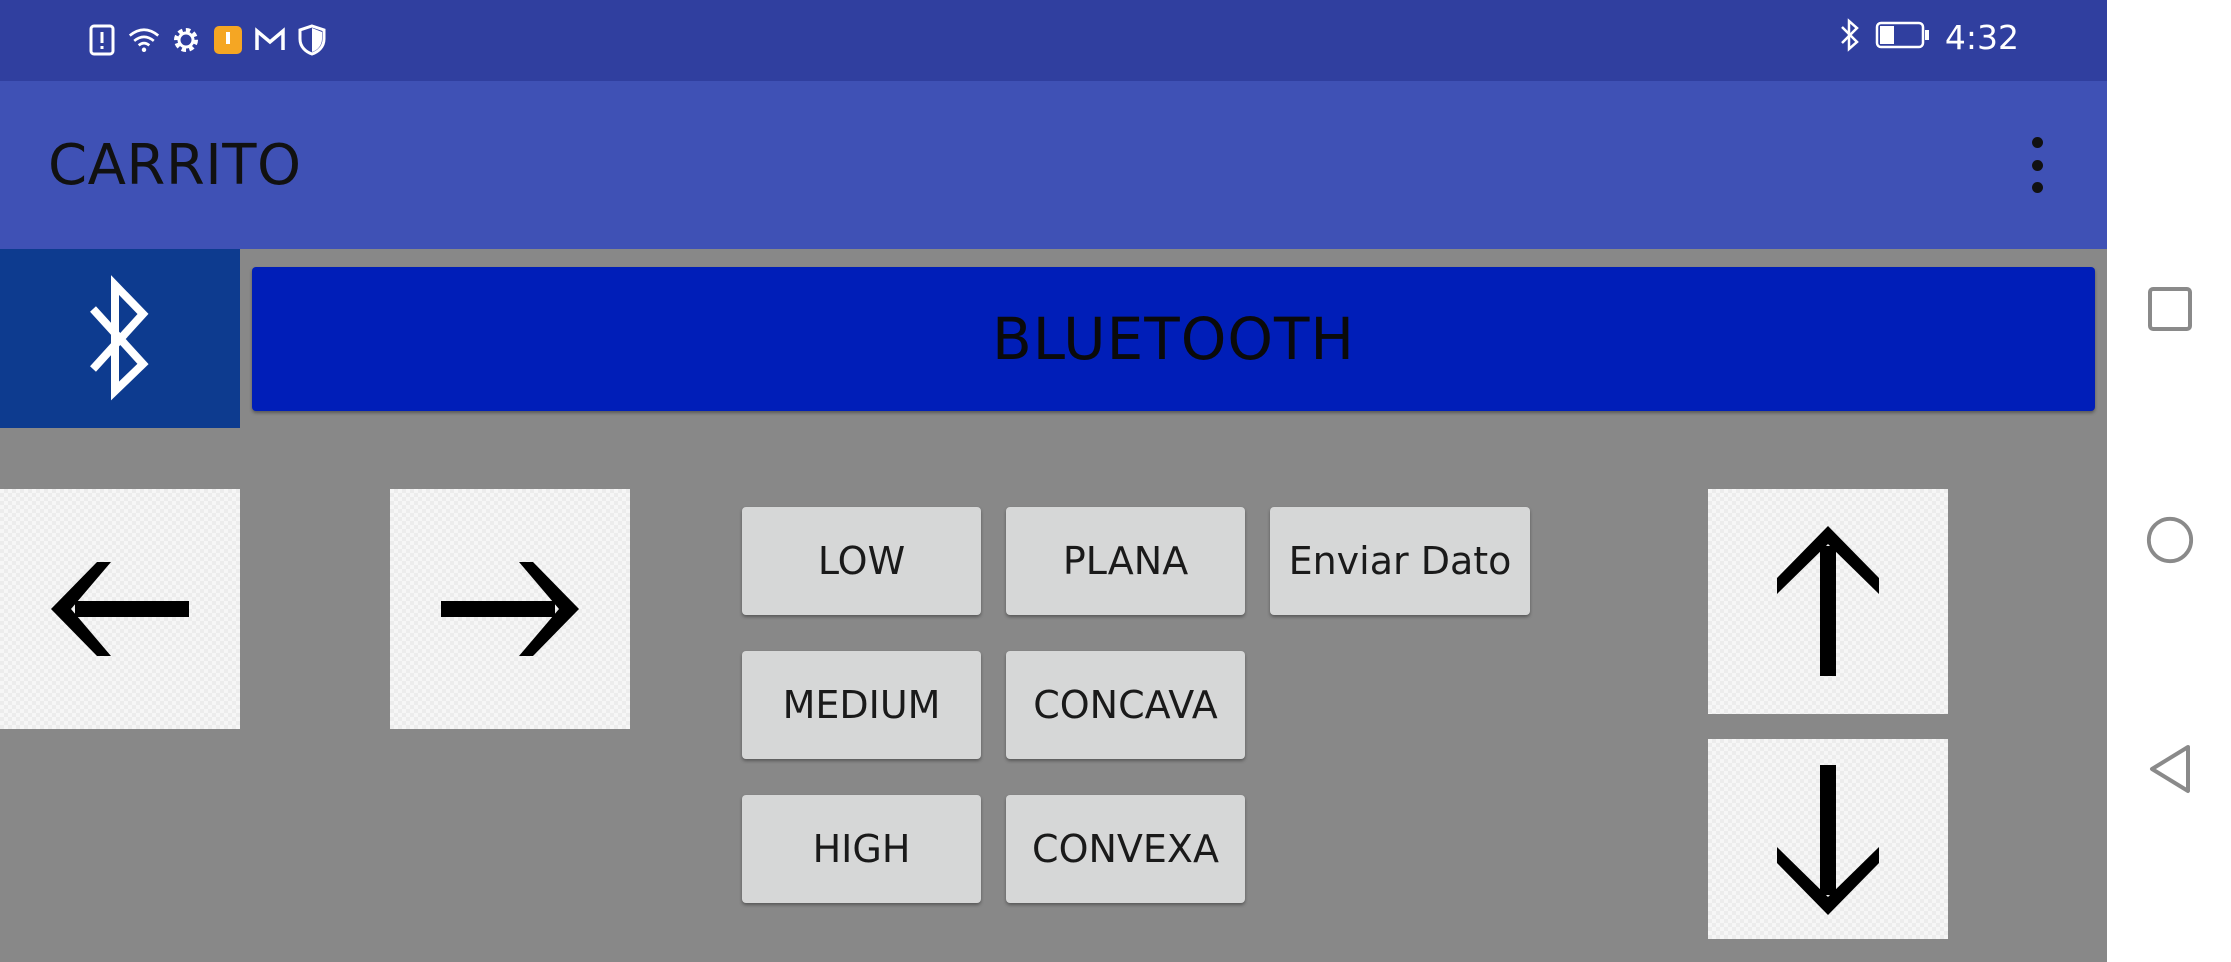  I want to click on arrow-up-icon, so click(1828, 600).